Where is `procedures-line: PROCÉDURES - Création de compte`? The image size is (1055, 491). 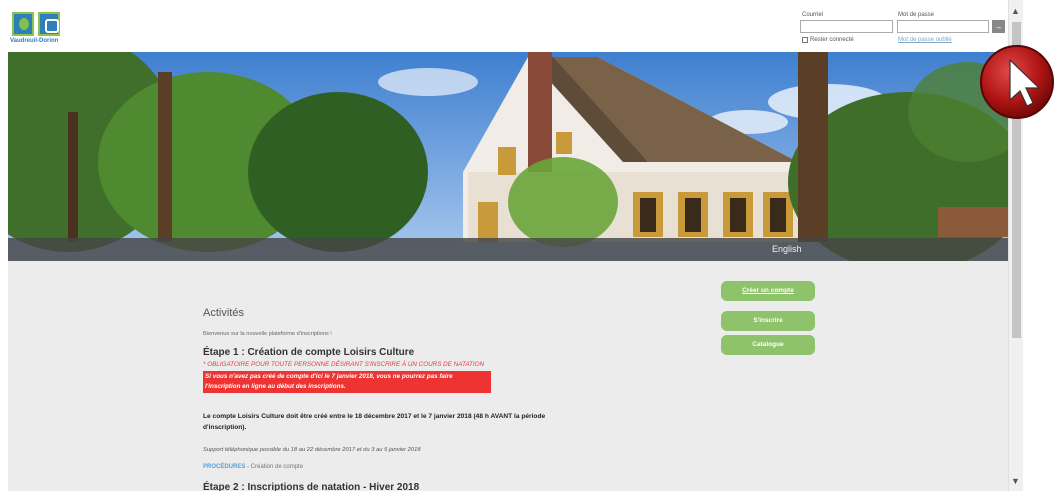
procedures-line: PROCÉDURES - Création de compte is located at coordinates (253, 467).